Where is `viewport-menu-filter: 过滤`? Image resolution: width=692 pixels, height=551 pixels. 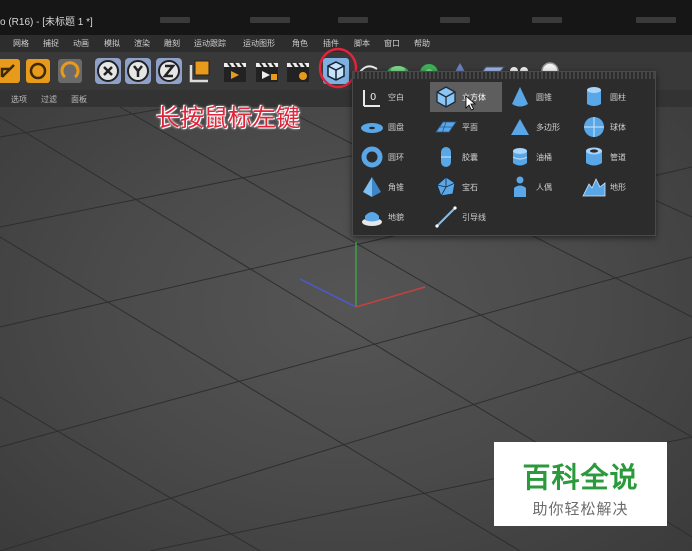 viewport-menu-filter: 过滤 is located at coordinates (49, 99).